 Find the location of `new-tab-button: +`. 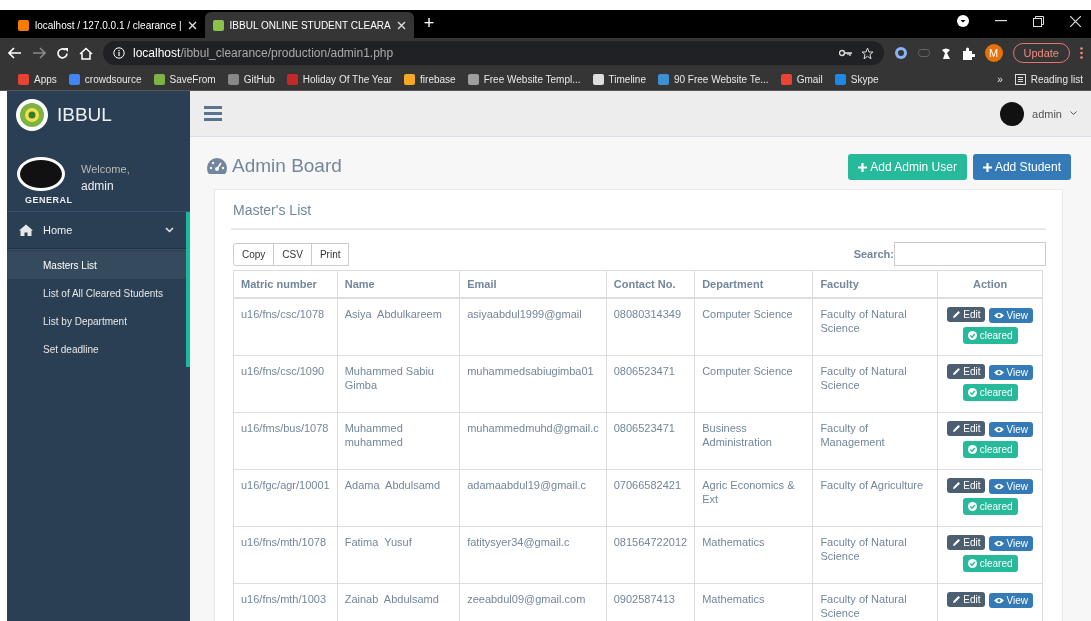

new-tab-button: + is located at coordinates (429, 23).